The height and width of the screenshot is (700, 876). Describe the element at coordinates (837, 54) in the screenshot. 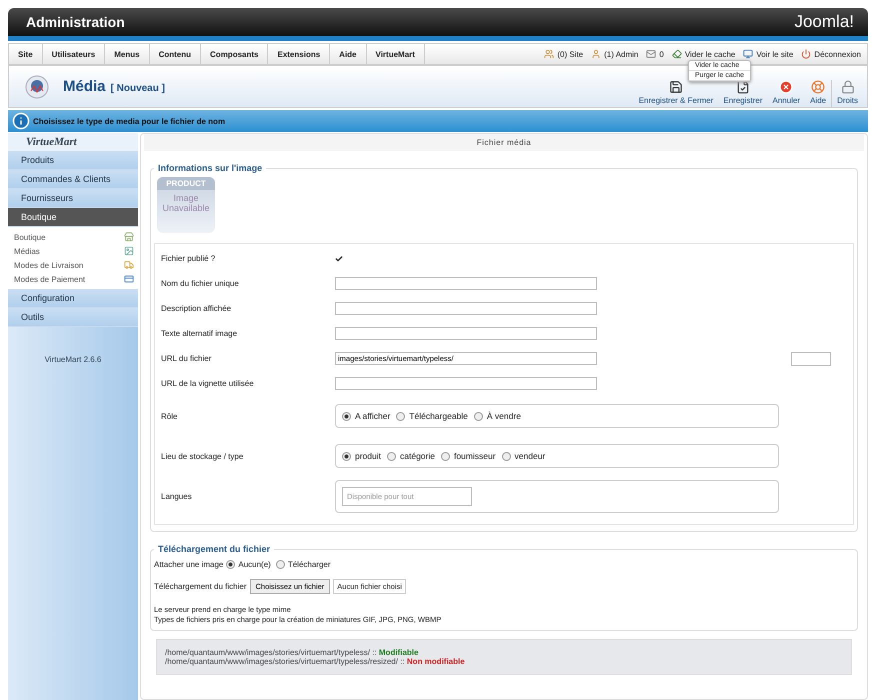

I see `status-link: Déconnexion` at that location.